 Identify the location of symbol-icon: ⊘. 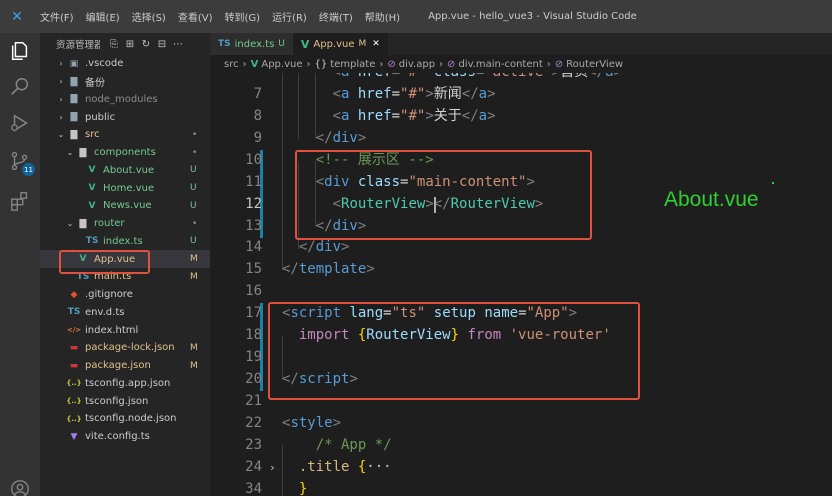
(451, 64).